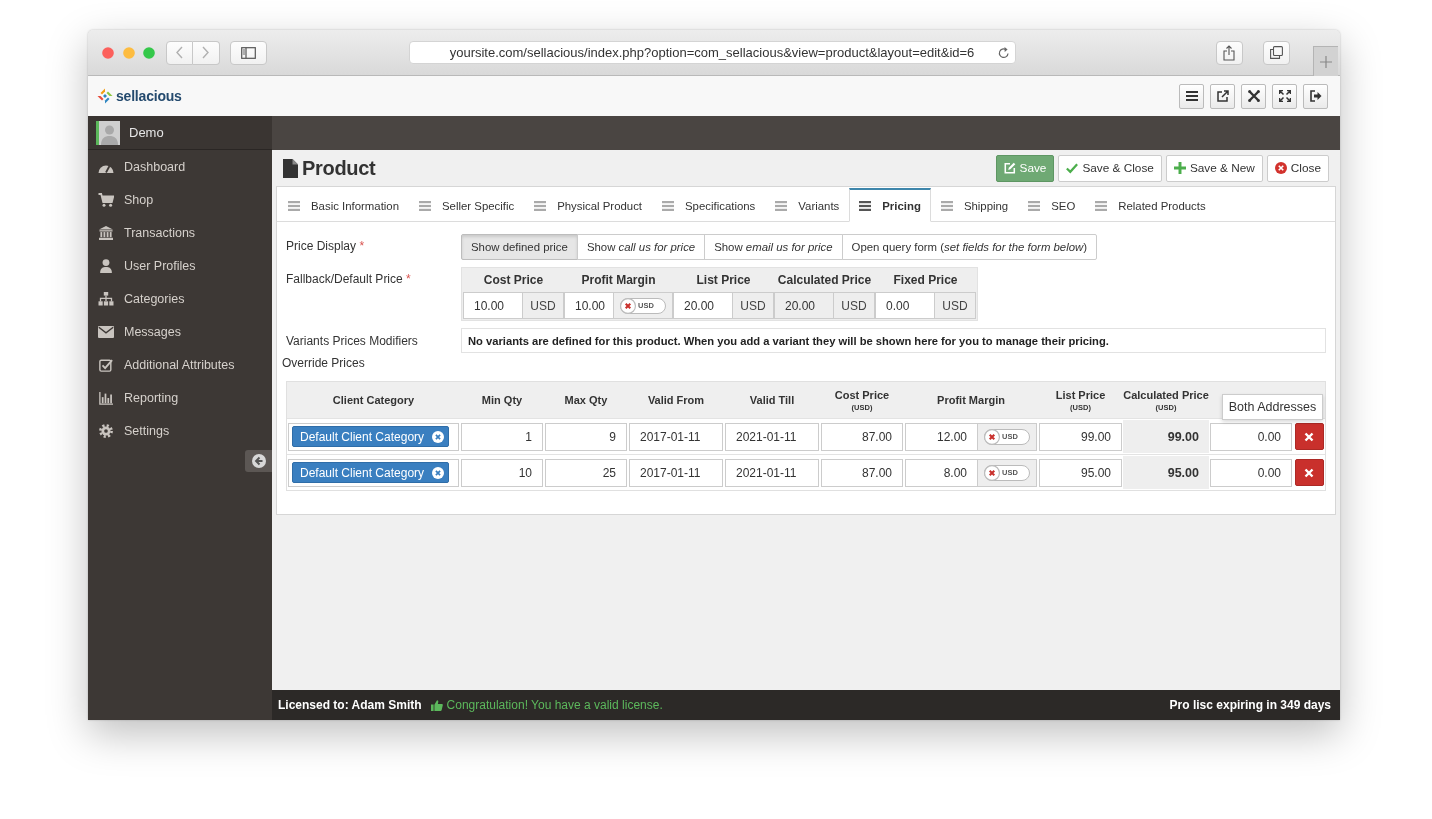 Image resolution: width=1432 pixels, height=819 pixels. I want to click on edit-icon, so click(1009, 168).